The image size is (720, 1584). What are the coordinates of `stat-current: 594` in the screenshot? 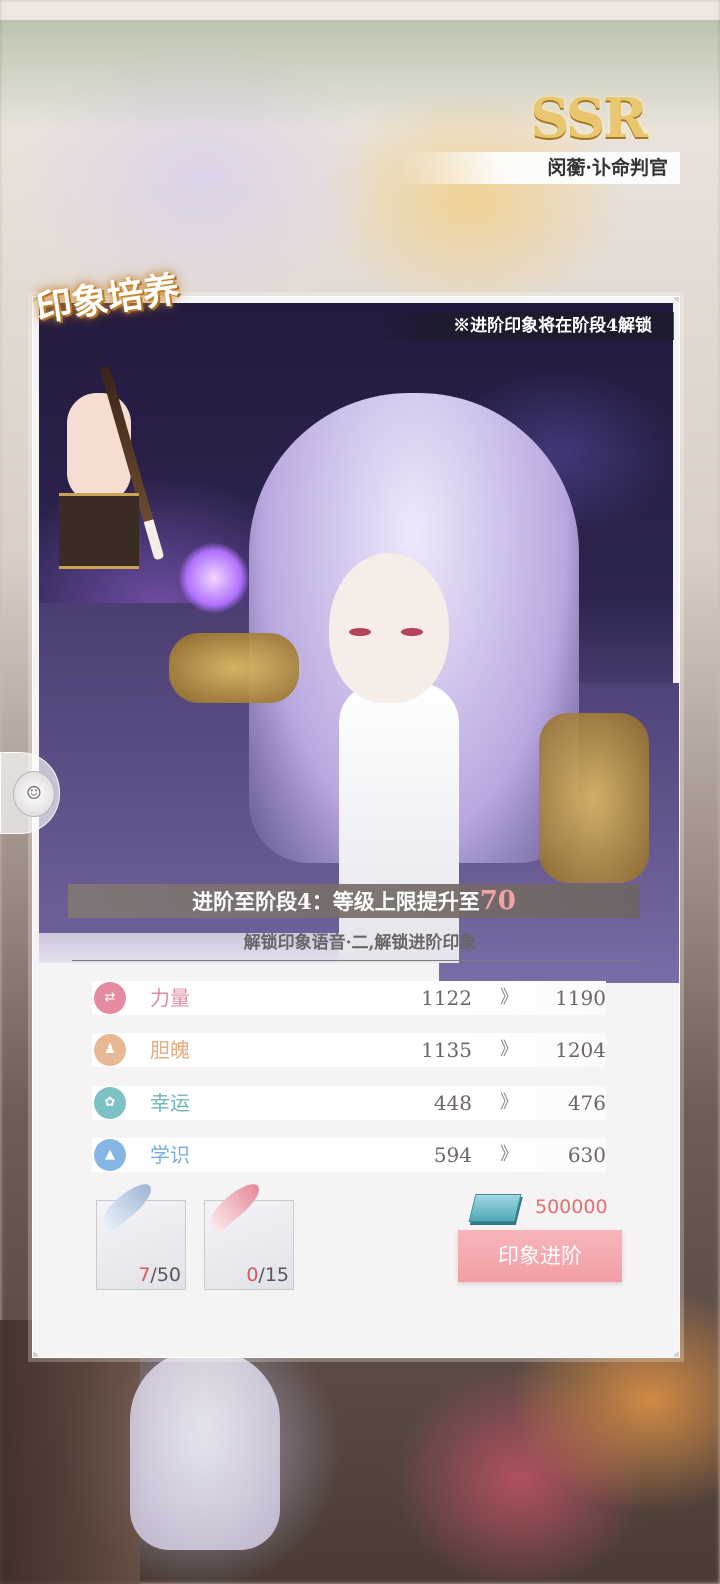 It's located at (452, 1155).